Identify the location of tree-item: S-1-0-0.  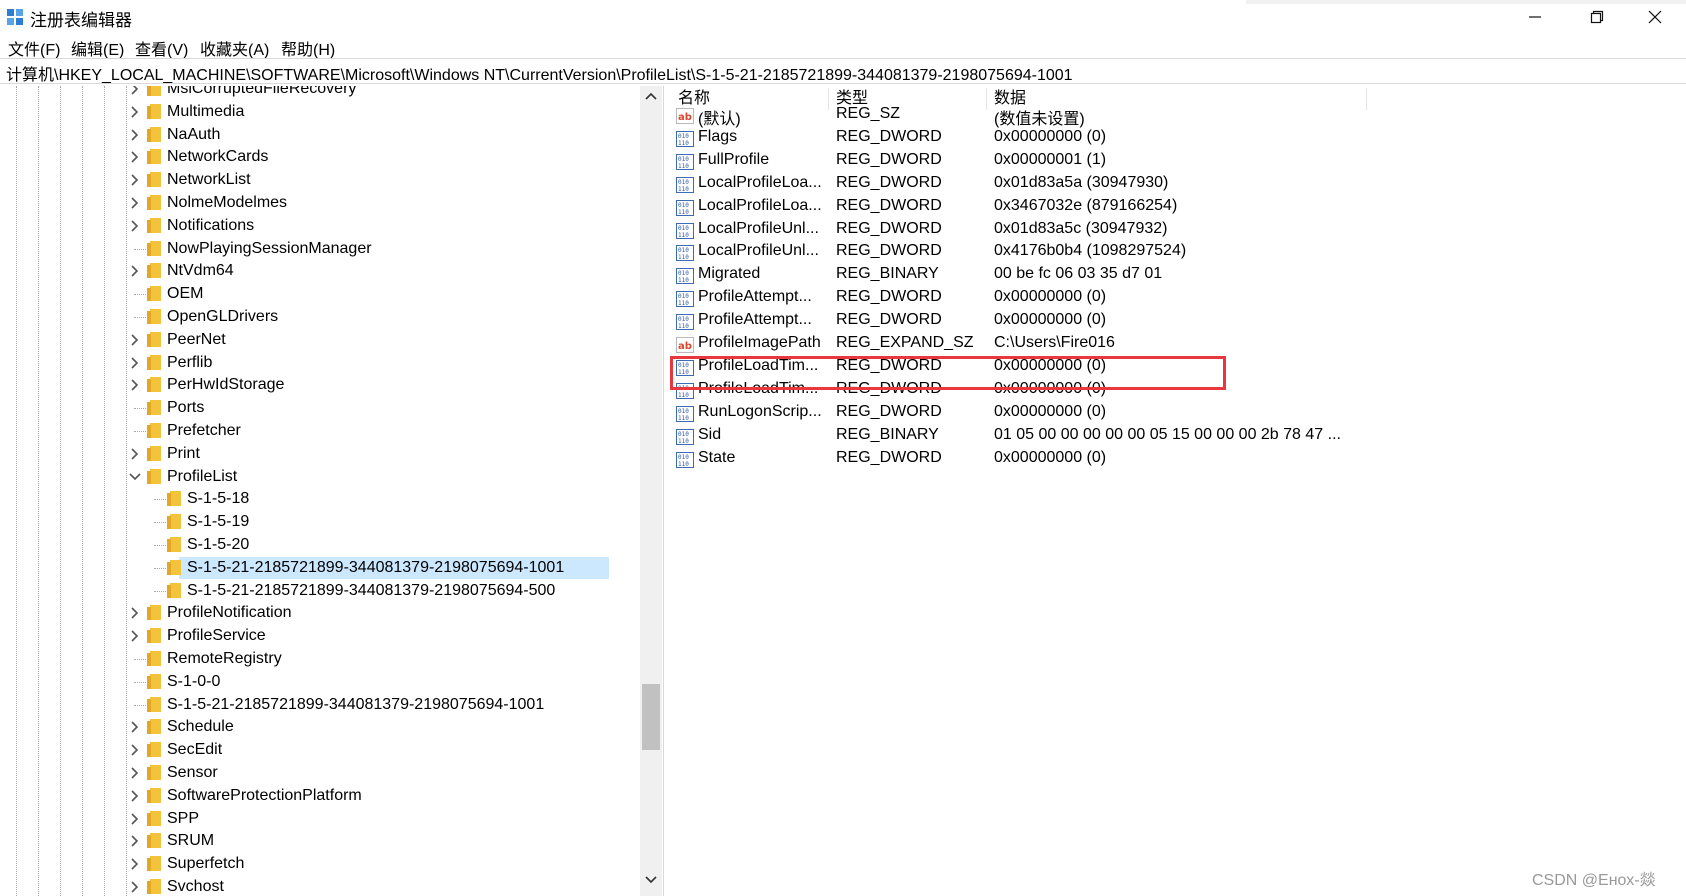
(324, 682).